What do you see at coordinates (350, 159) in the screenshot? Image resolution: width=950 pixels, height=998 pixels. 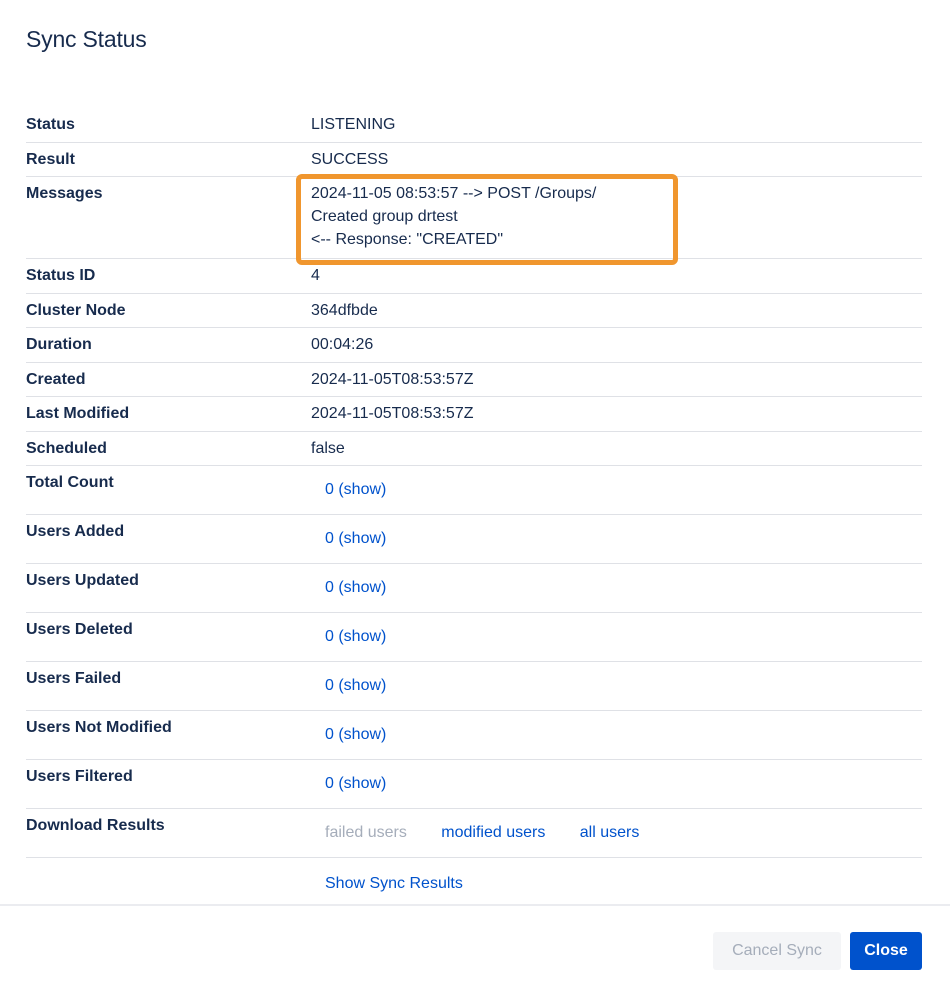 I see `result-value: SUCCESS` at bounding box center [350, 159].